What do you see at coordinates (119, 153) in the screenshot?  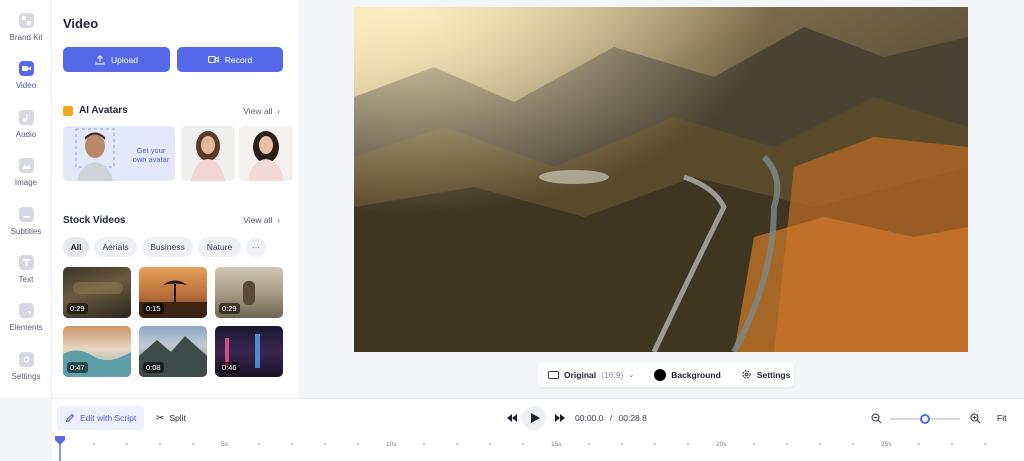 I see `create-avatar-card: Get your own avatar` at bounding box center [119, 153].